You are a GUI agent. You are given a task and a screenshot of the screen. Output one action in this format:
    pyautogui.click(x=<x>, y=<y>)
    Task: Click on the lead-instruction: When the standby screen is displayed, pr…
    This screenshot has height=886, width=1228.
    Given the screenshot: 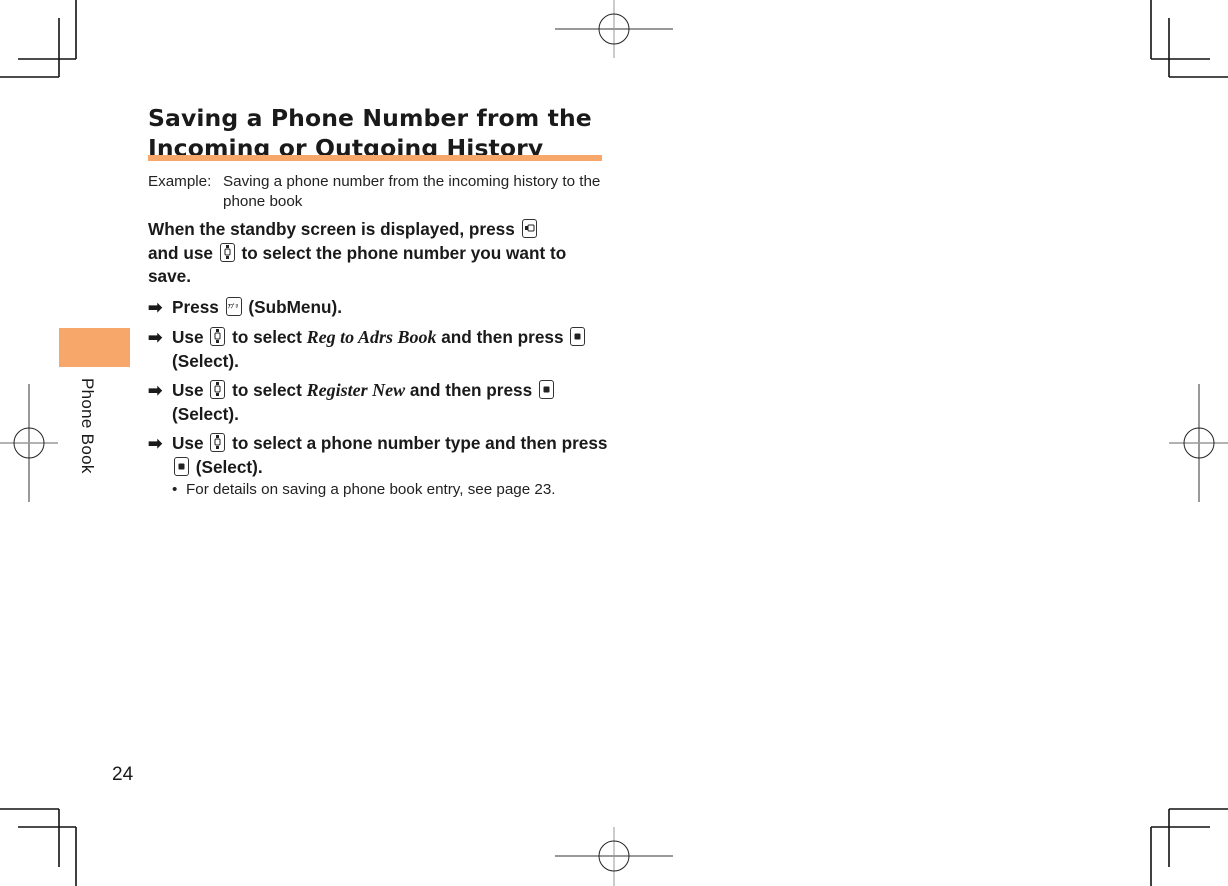 What is the action you would take?
    pyautogui.click(x=378, y=253)
    